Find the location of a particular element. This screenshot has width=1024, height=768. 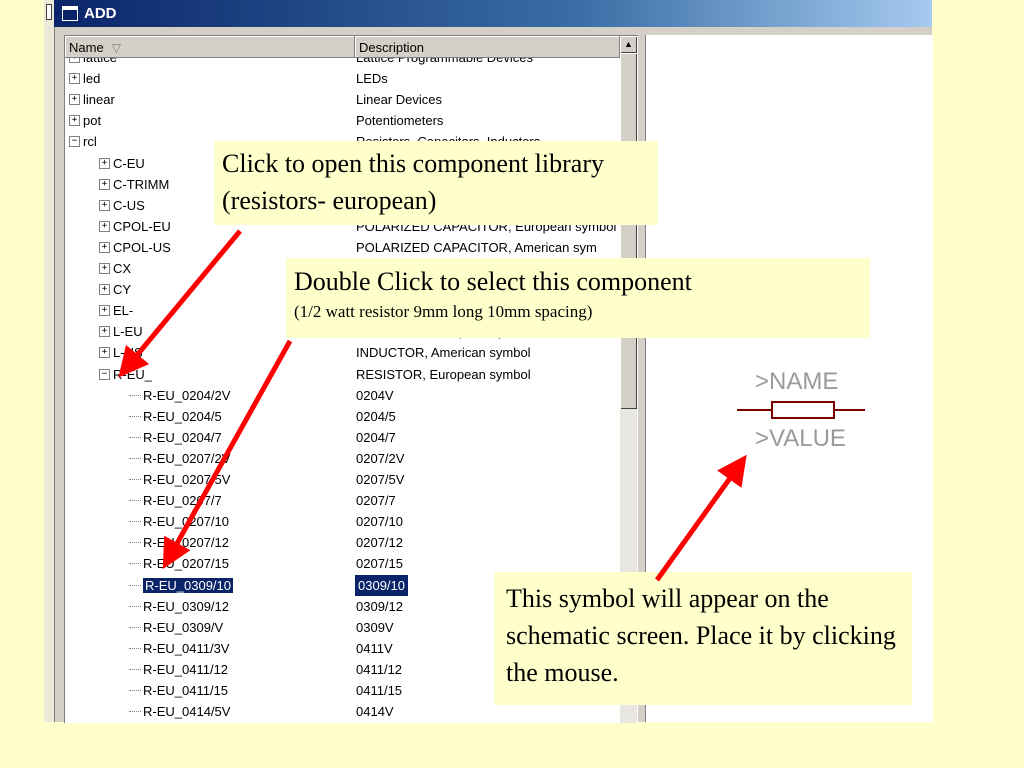

tree-row: +lattice Lattice Programmable Devices is located at coordinates (342, 63).